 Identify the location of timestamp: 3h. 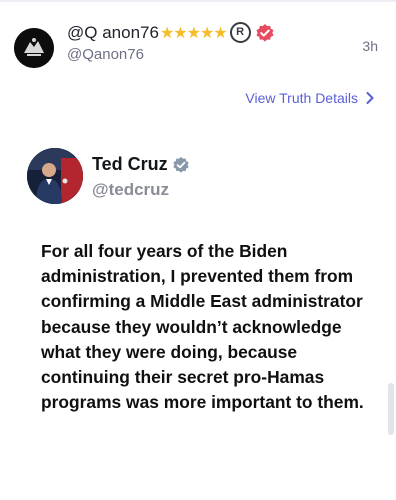
(370, 46).